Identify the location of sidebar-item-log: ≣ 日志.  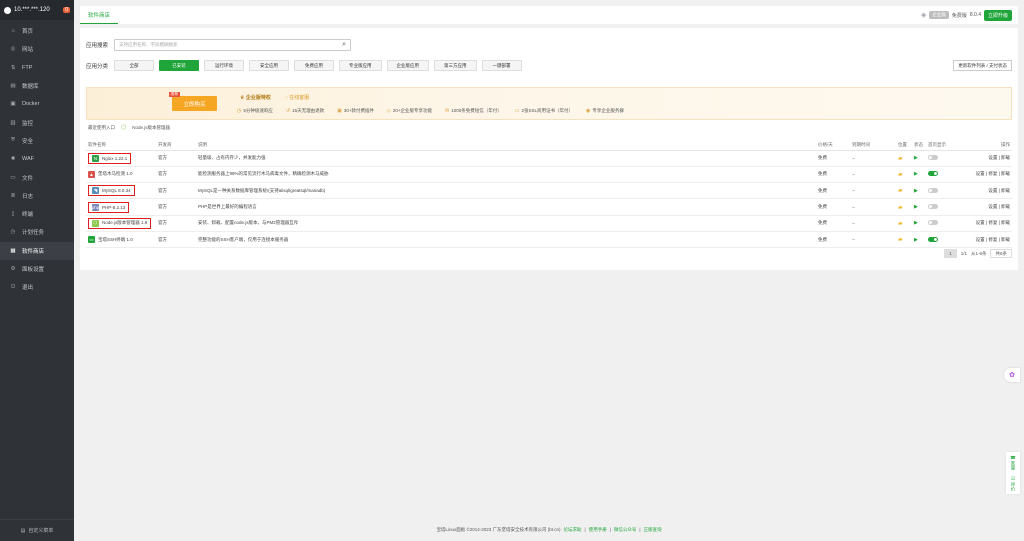
(37, 196).